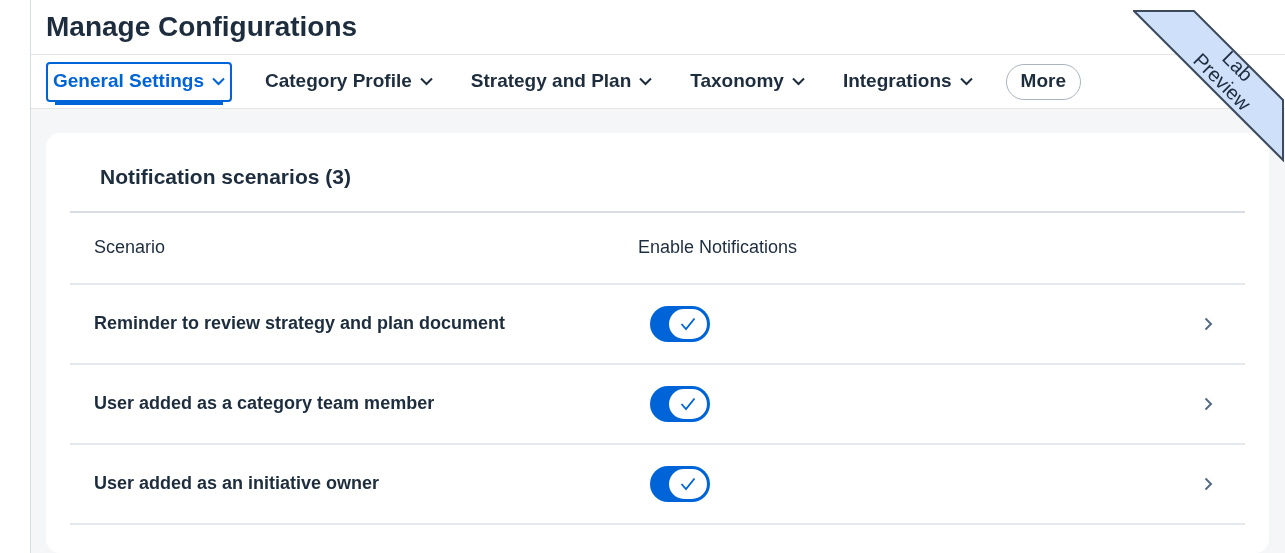  Describe the element at coordinates (130, 247) in the screenshot. I see `column-header: Scenario` at that location.